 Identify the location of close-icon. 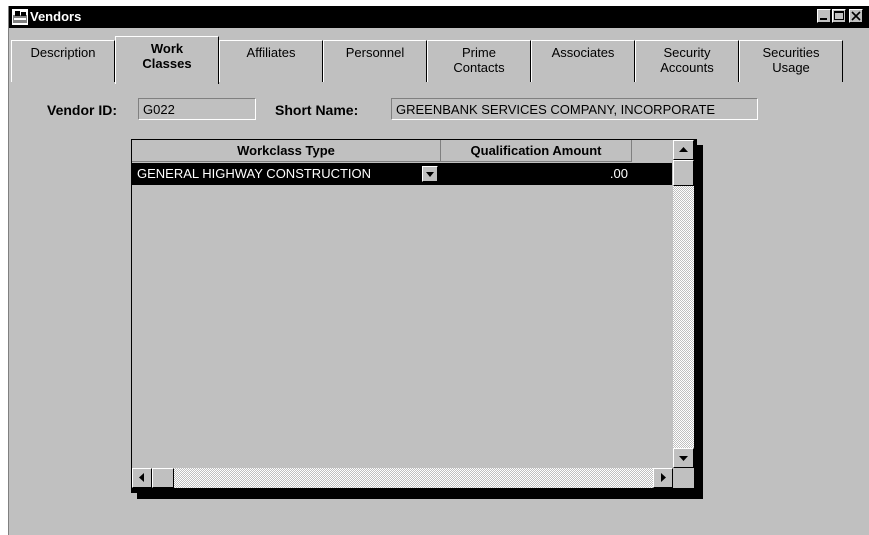
(856, 16).